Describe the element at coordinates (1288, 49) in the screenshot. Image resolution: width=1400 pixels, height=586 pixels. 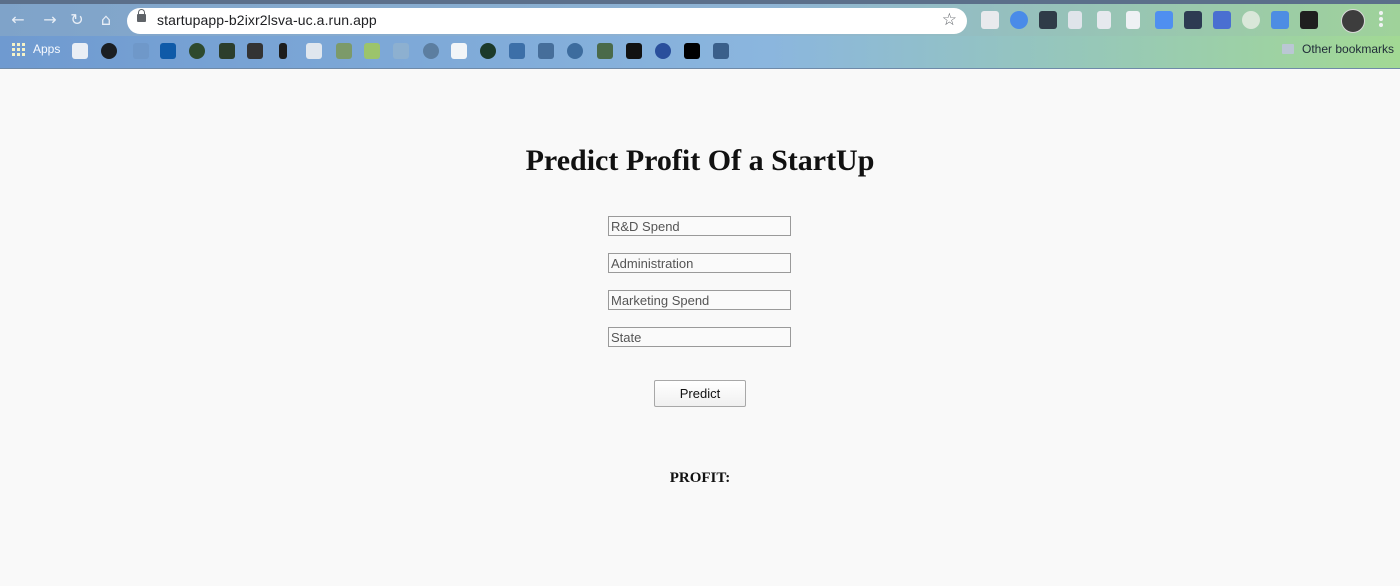
I see `folder-icon` at that location.